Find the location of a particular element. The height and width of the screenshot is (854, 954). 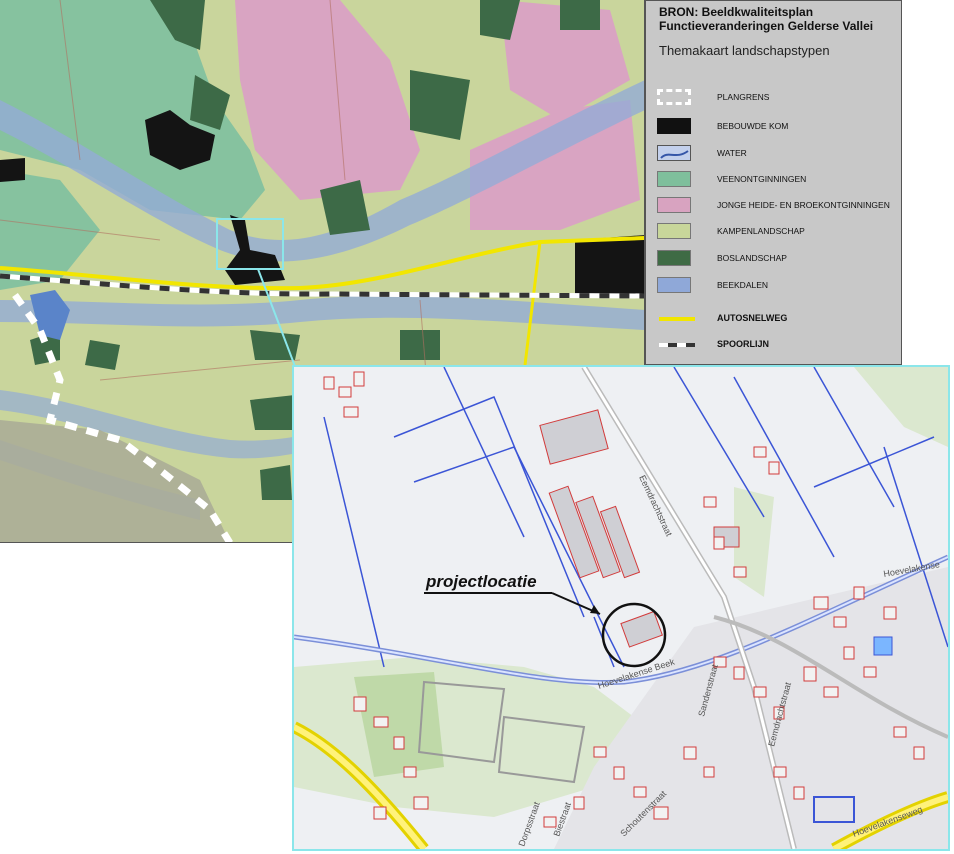

waterpartij is located at coordinates (883, 646).